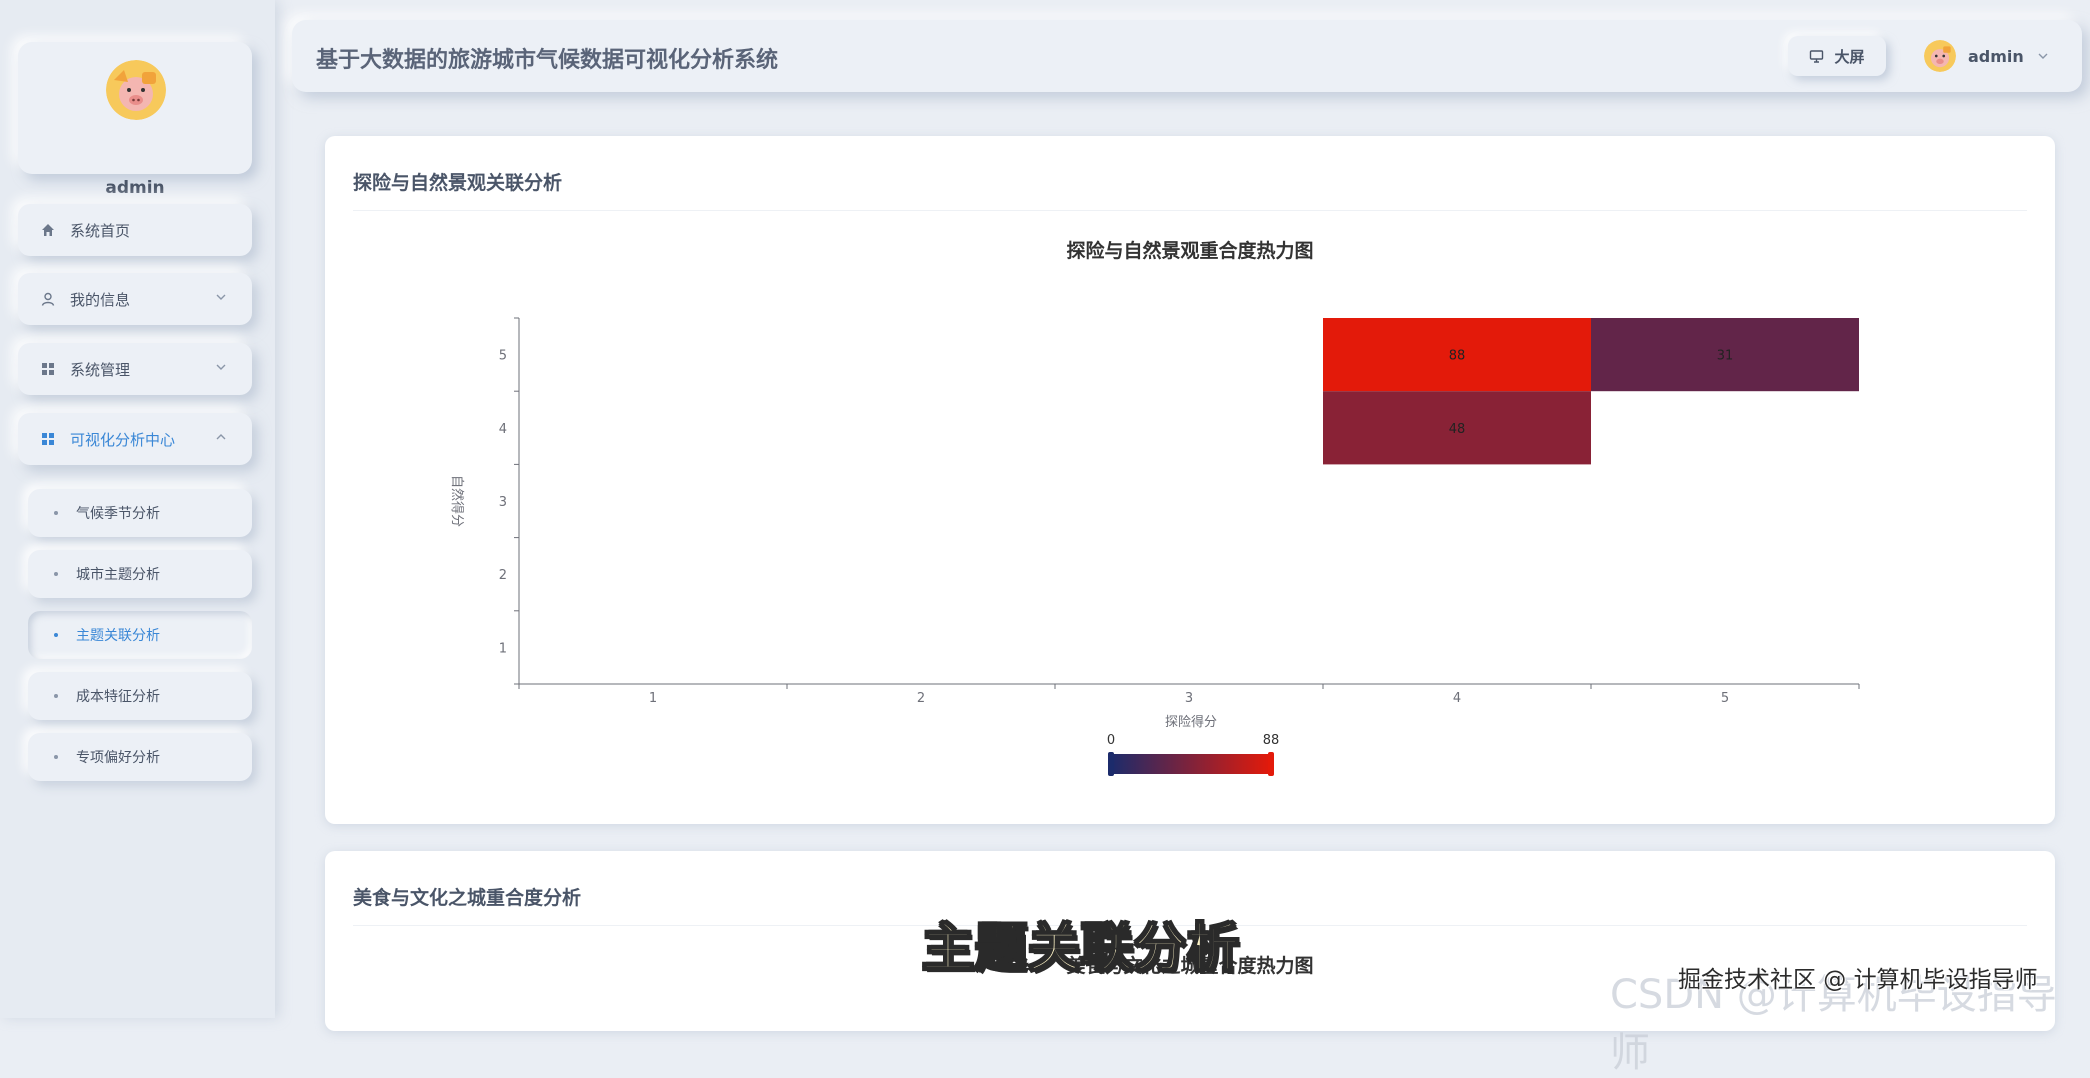  Describe the element at coordinates (1189, 698) in the screenshot. I see `x-tick-label: 3` at that location.